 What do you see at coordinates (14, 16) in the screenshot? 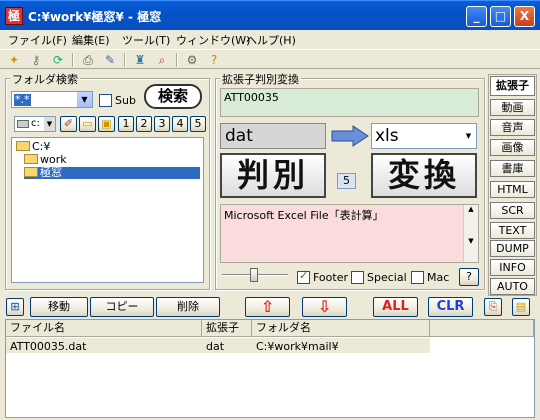
I see `app-icon: 極` at bounding box center [14, 16].